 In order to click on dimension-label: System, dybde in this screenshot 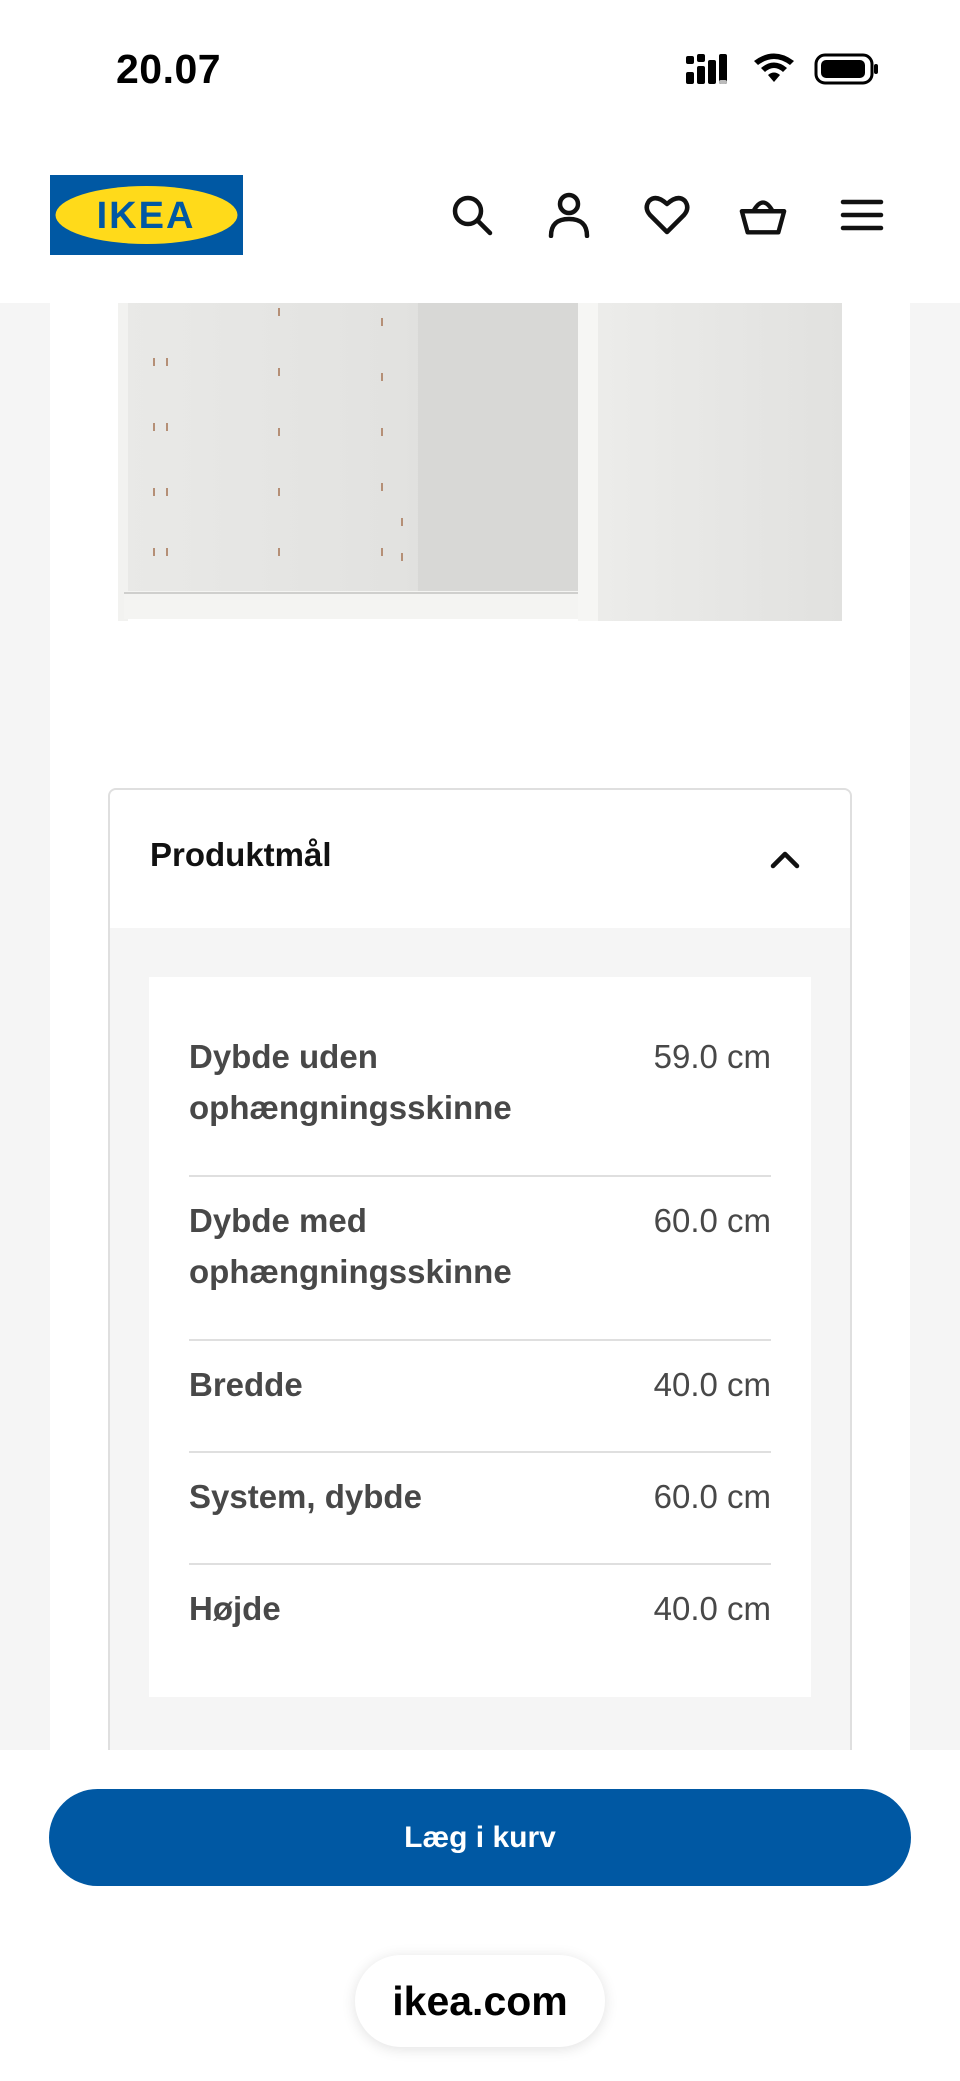, I will do `click(305, 1496)`.